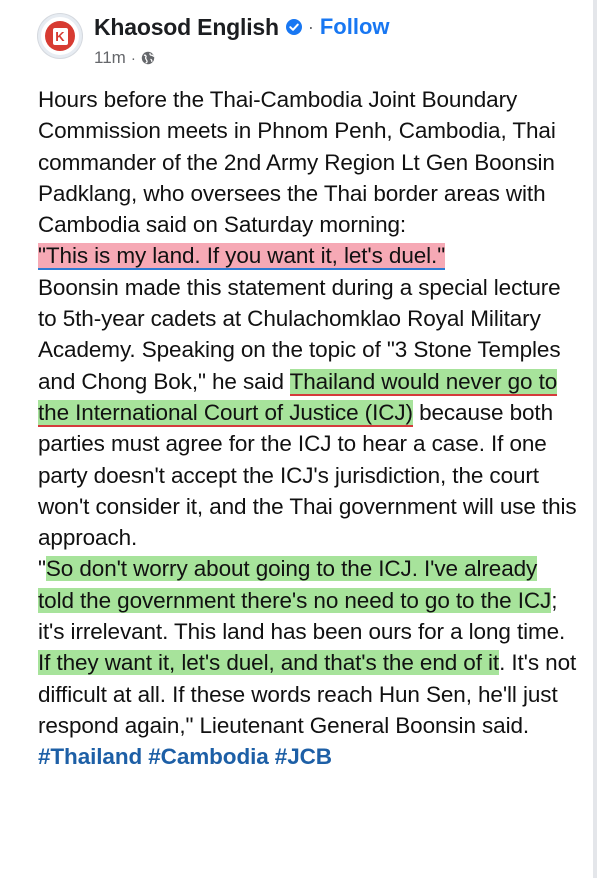  What do you see at coordinates (355, 27) in the screenshot?
I see `follow-button: Follow` at bounding box center [355, 27].